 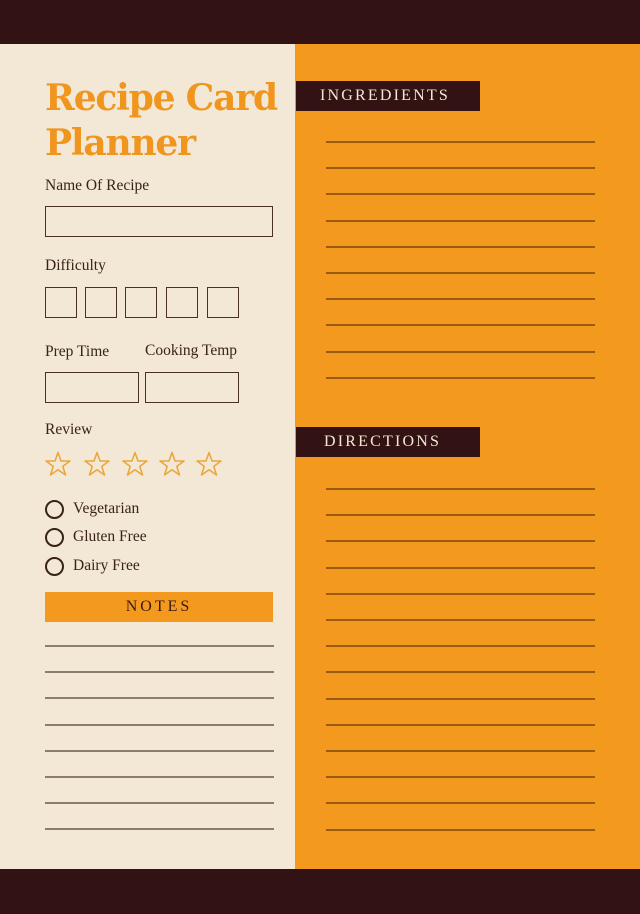 I want to click on prep-time-field, so click(x=92, y=387).